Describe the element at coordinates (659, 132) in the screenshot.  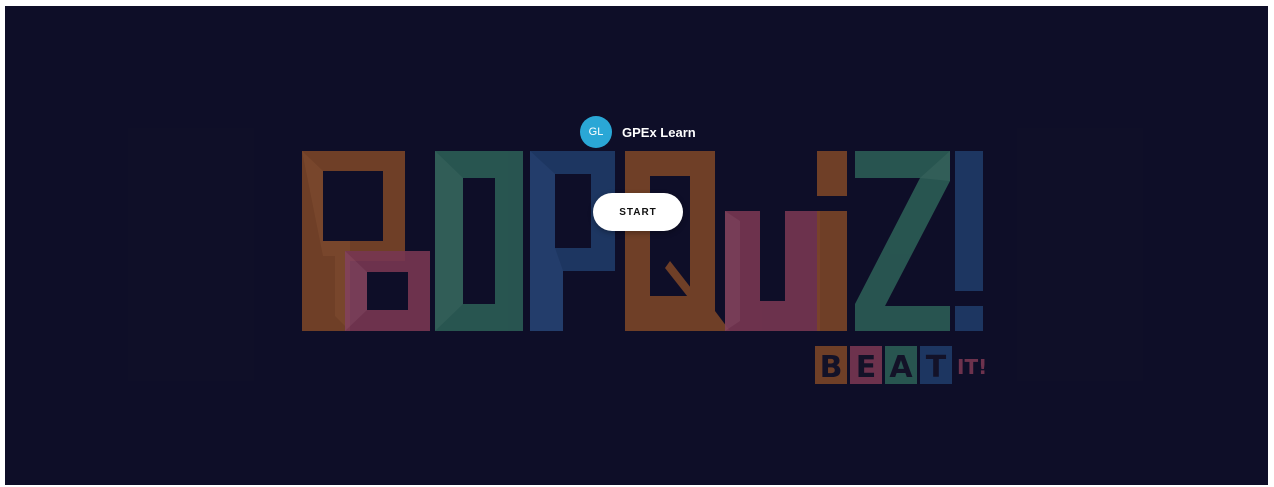
I see `host-name: GPEx Learn` at that location.